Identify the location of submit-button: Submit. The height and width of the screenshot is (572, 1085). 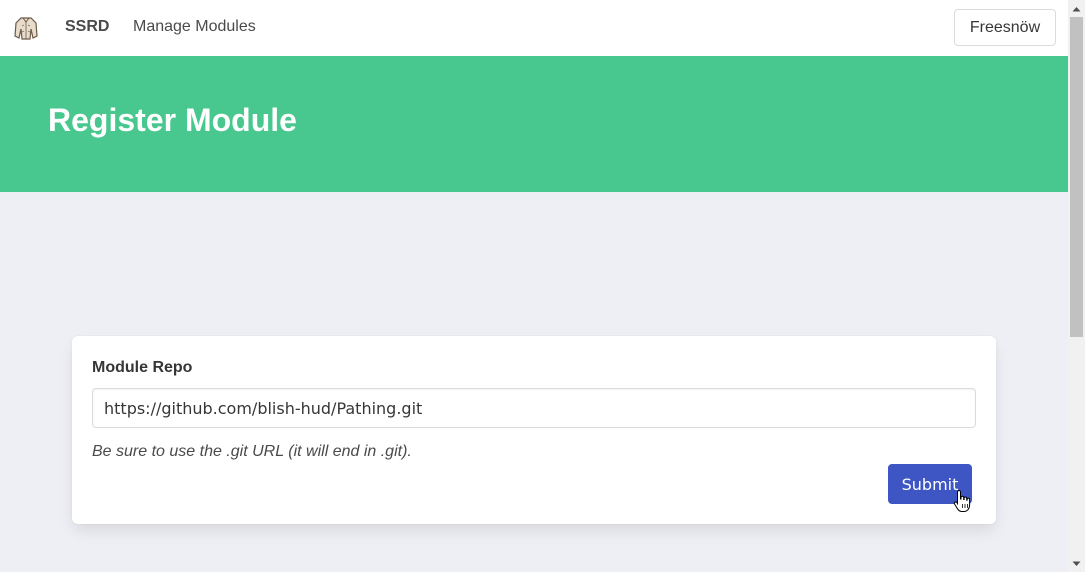
(930, 484).